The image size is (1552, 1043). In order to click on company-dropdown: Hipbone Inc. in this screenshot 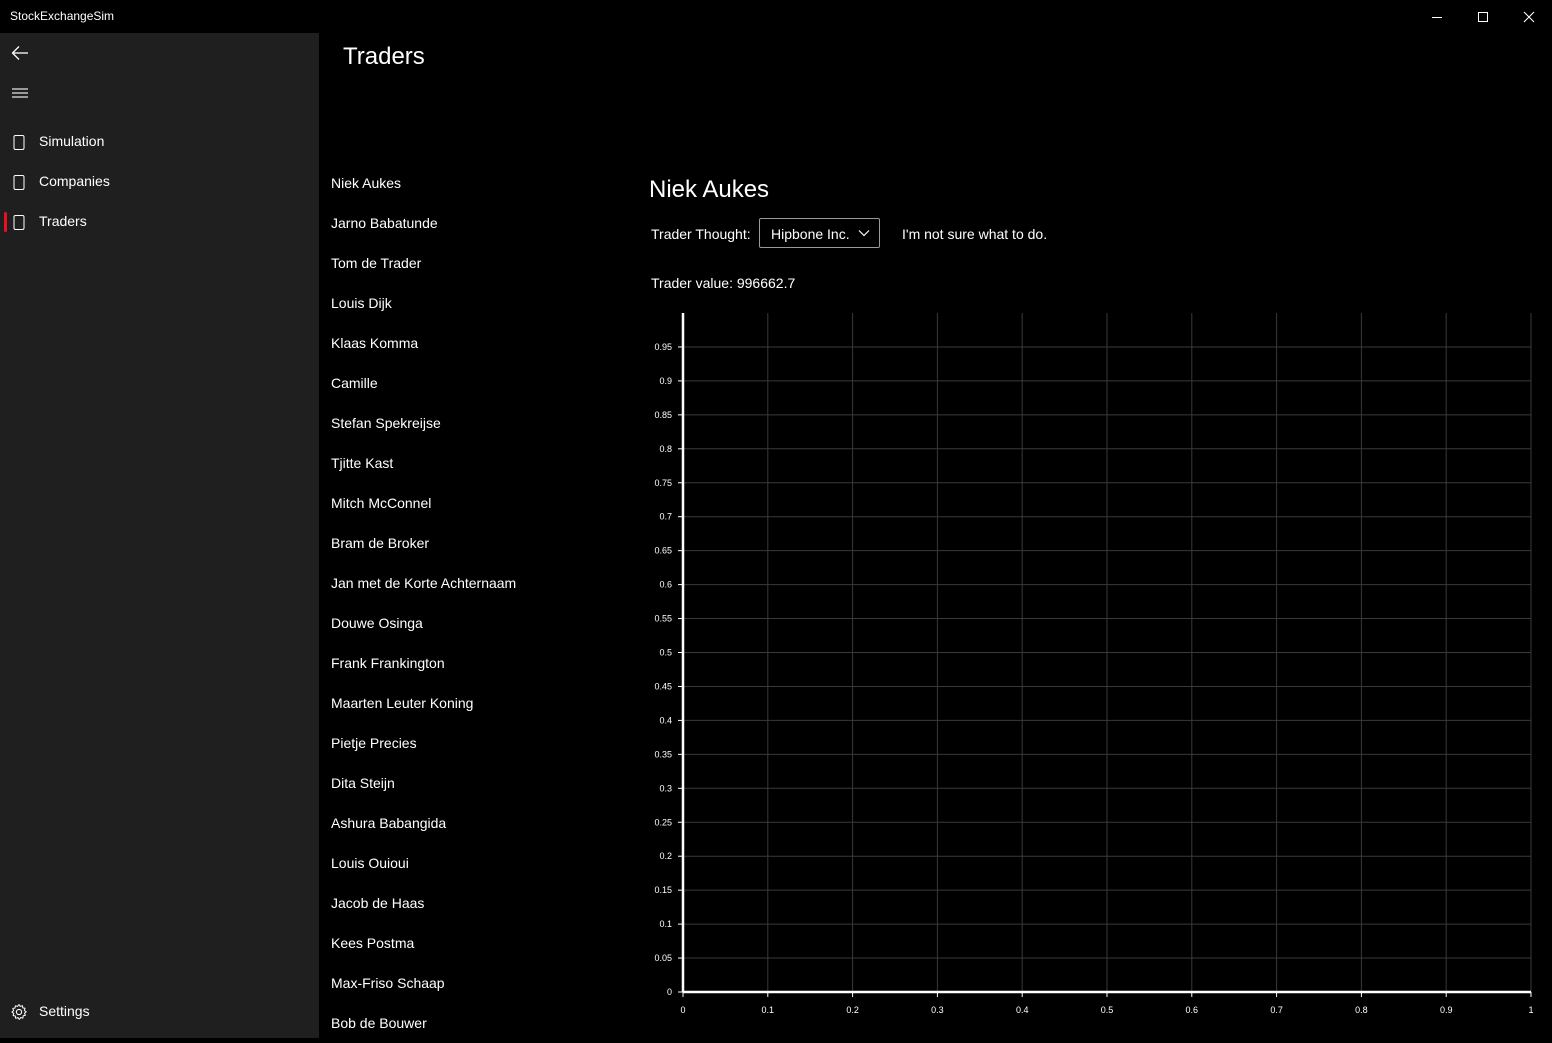, I will do `click(819, 233)`.